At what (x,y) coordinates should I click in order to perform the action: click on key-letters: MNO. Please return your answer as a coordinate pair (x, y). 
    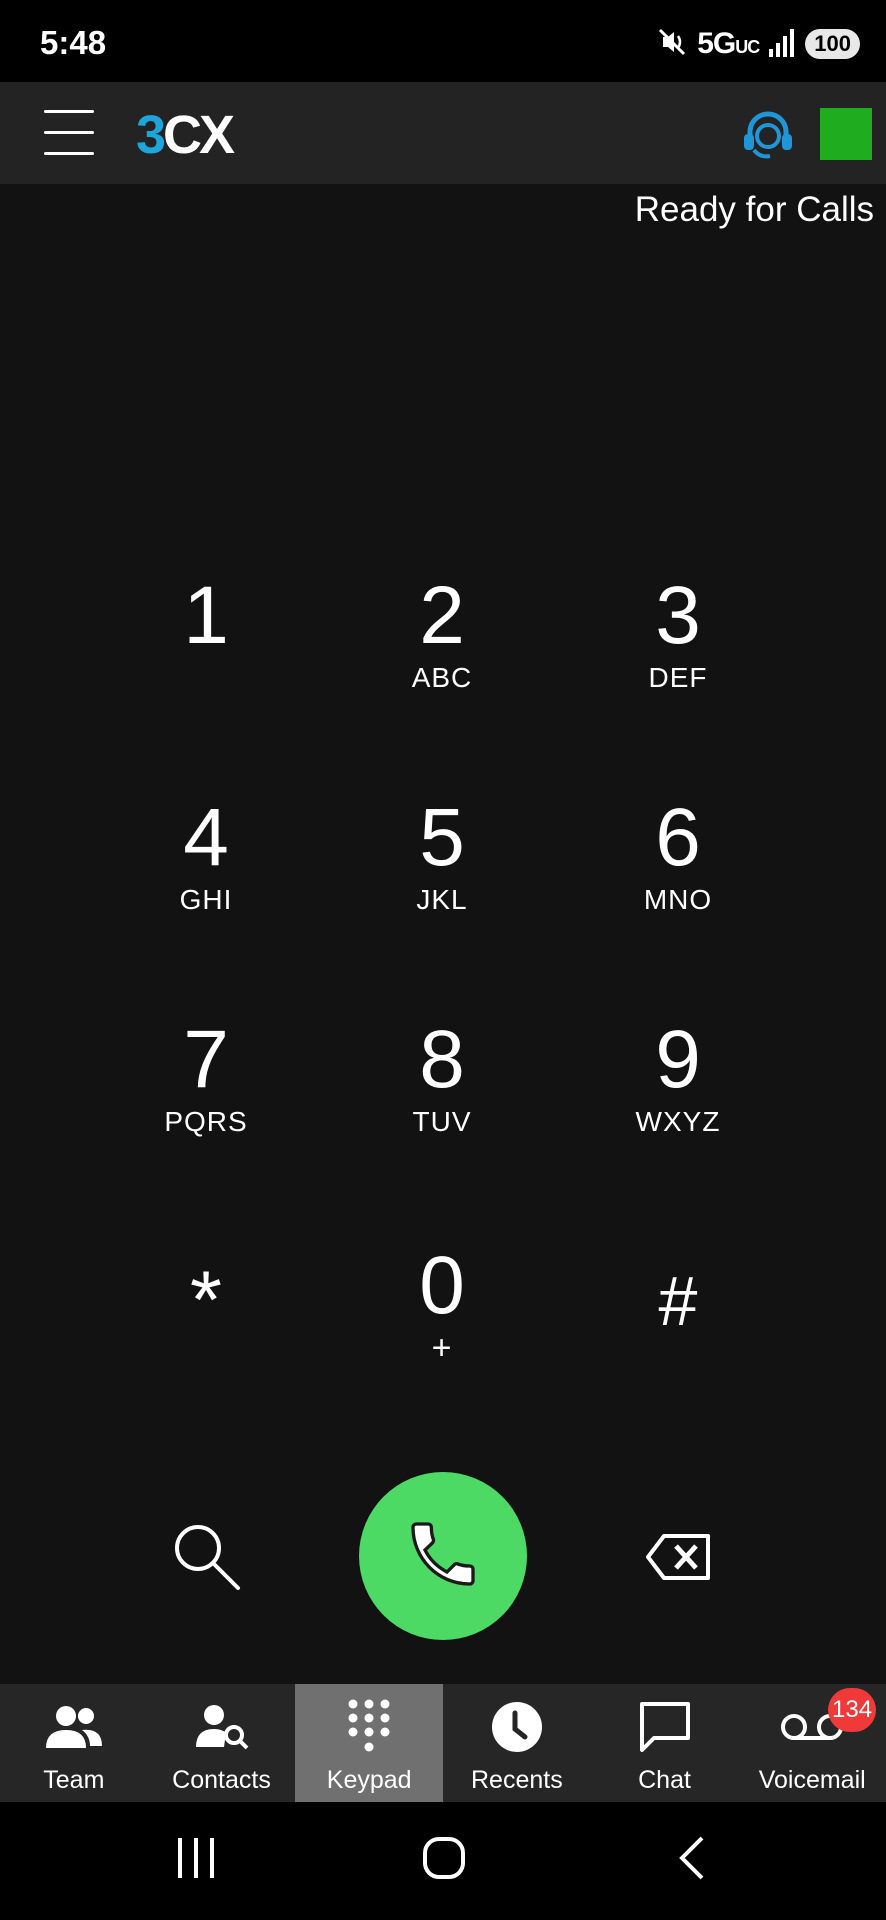
    Looking at the image, I should click on (678, 899).